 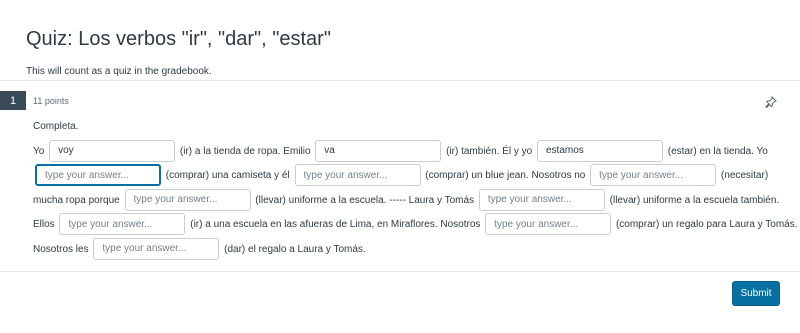 What do you see at coordinates (706, 224) in the screenshot?
I see `question-text: (comprar) un regalo para Laura y Tomás.` at bounding box center [706, 224].